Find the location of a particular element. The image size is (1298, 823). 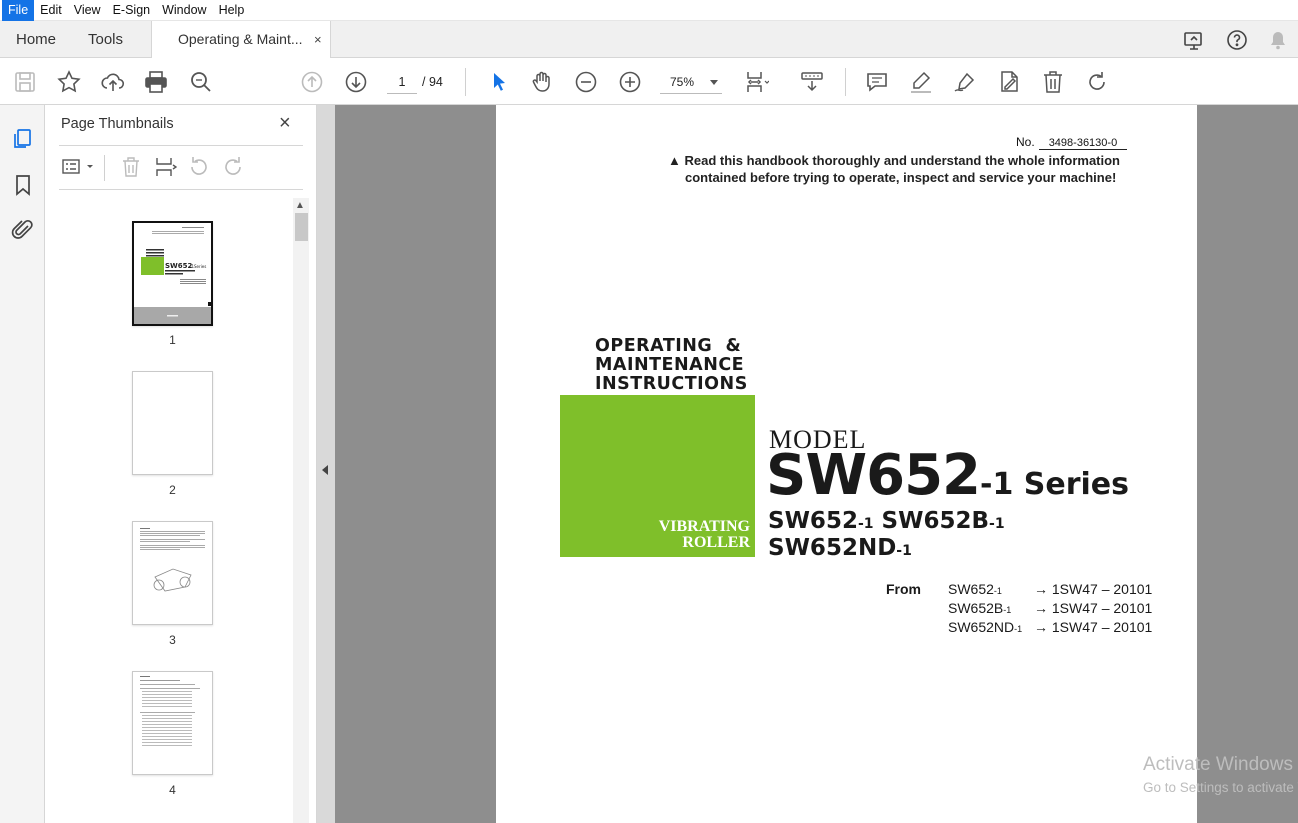

bookmark-star-icon is located at coordinates (69, 82).